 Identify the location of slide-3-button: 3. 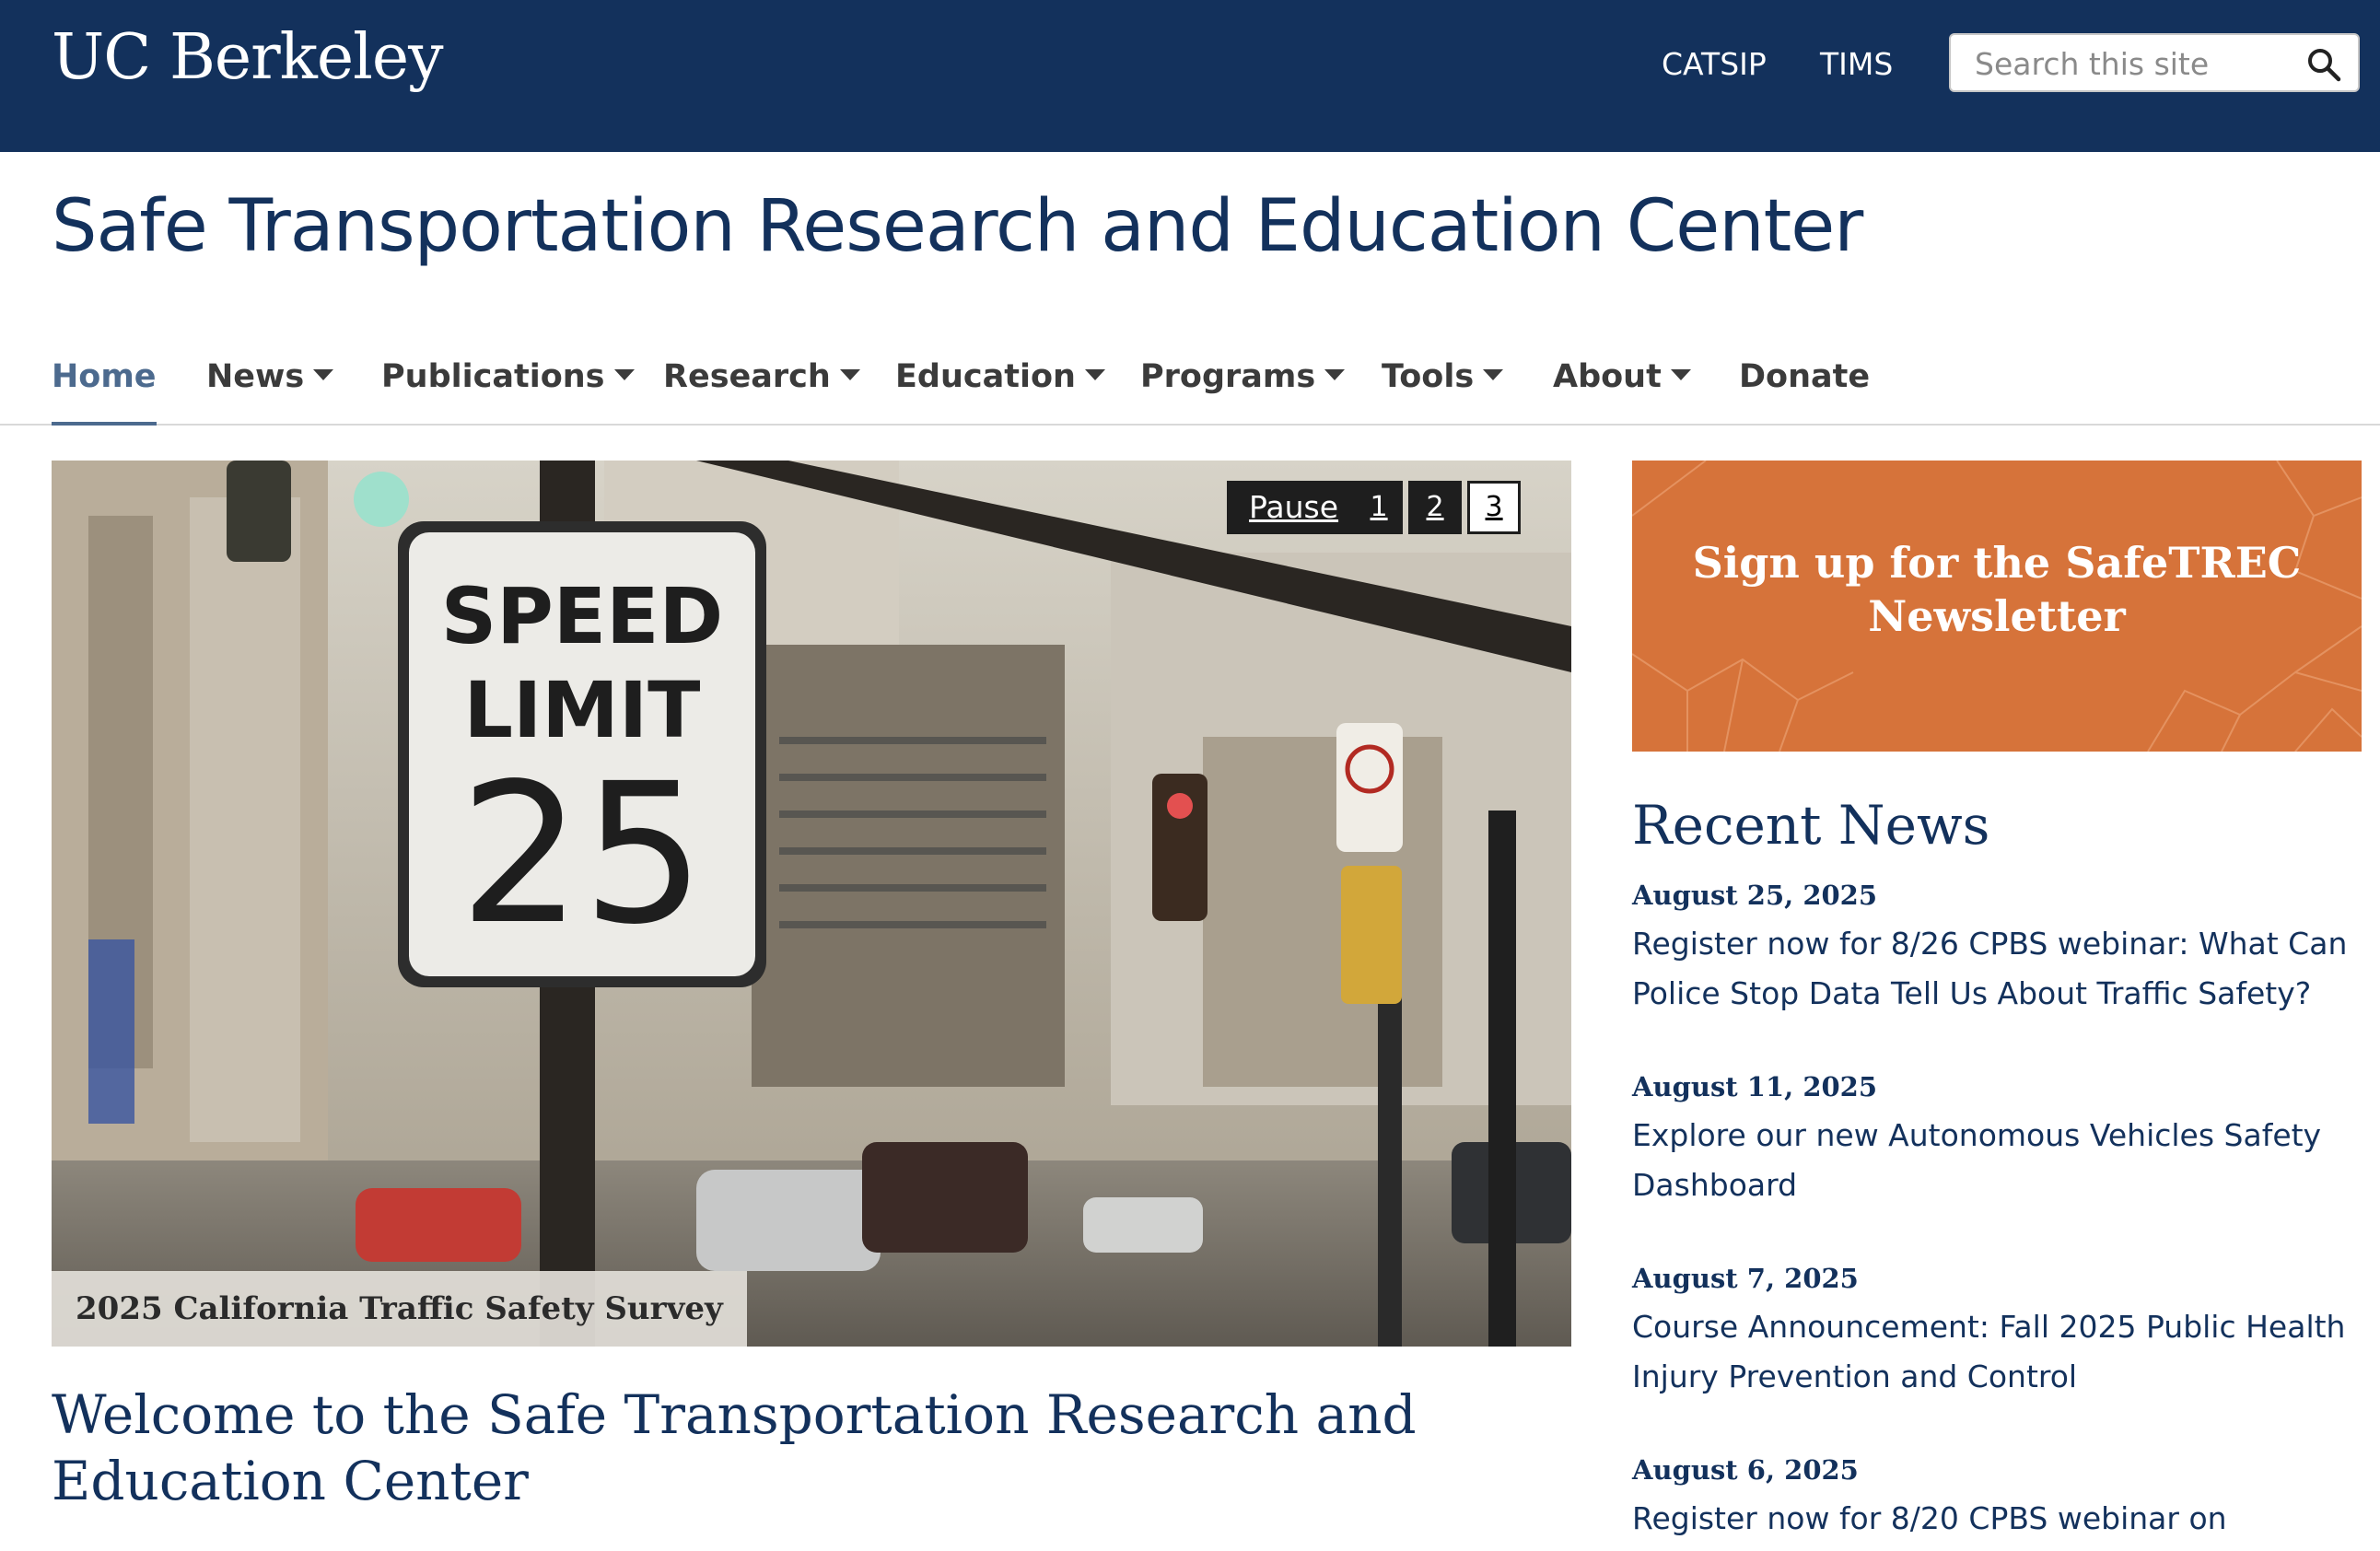
(1494, 507).